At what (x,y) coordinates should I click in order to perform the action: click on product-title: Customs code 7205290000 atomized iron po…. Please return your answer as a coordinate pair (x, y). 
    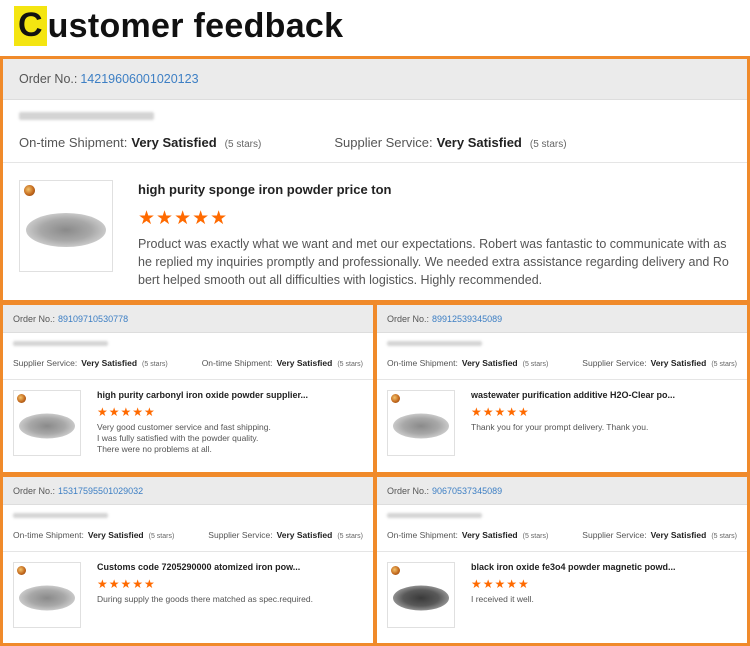
    Looking at the image, I should click on (230, 567).